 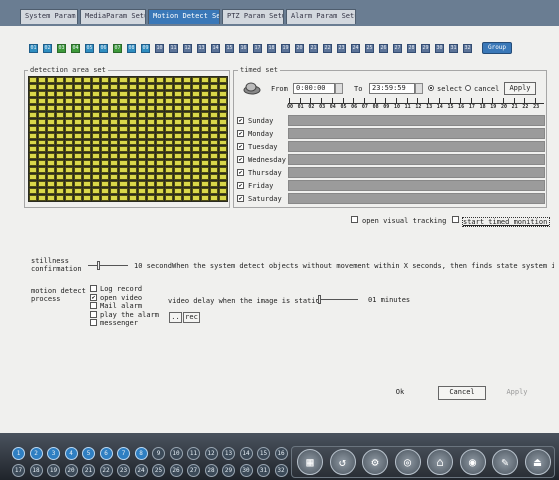 What do you see at coordinates (103, 48) in the screenshot?
I see `channel-button: 06` at bounding box center [103, 48].